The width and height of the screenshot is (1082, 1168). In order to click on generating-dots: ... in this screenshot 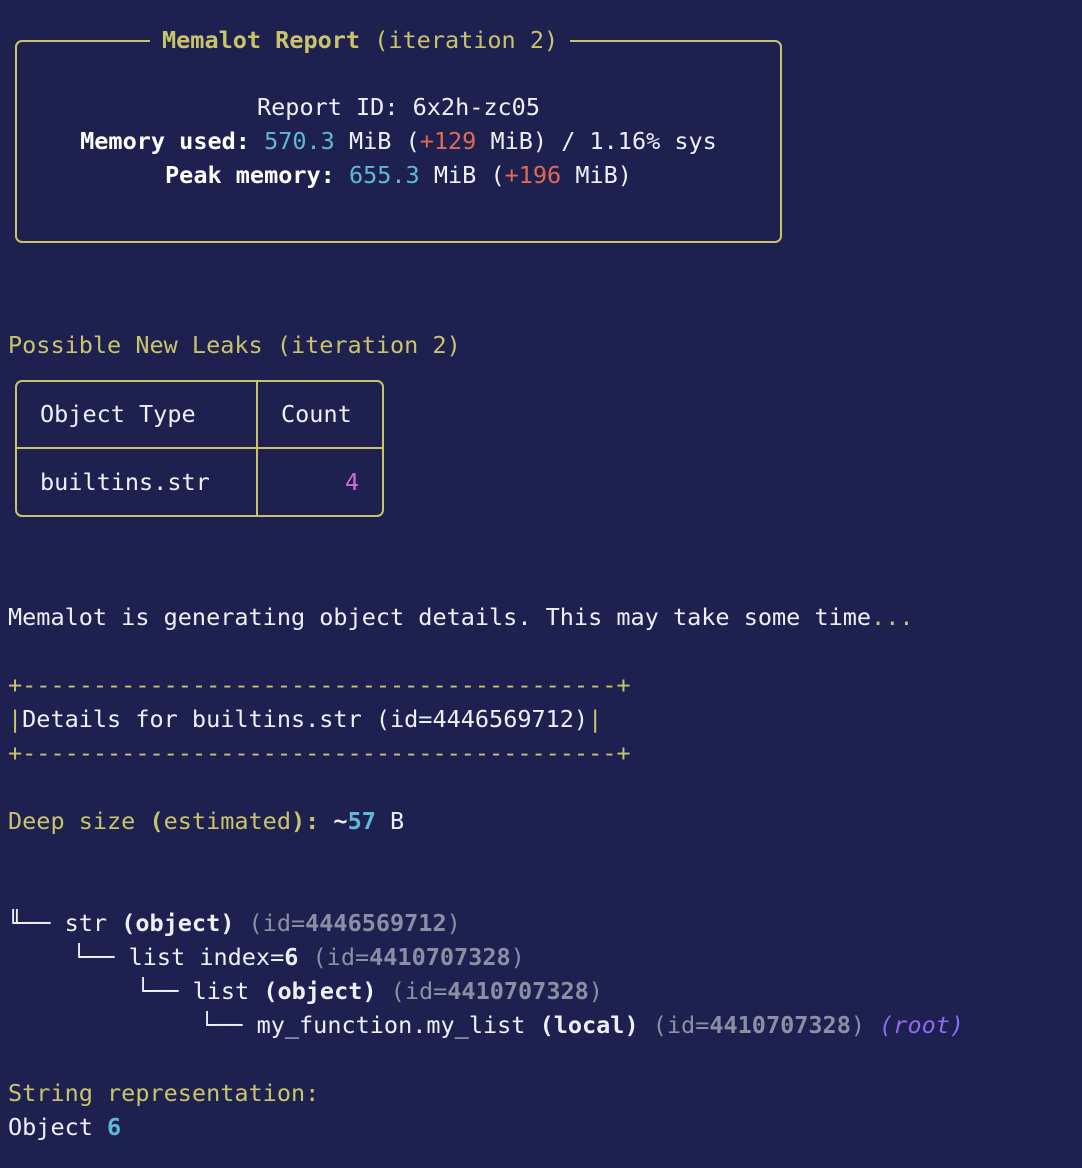, I will do `click(892, 617)`.